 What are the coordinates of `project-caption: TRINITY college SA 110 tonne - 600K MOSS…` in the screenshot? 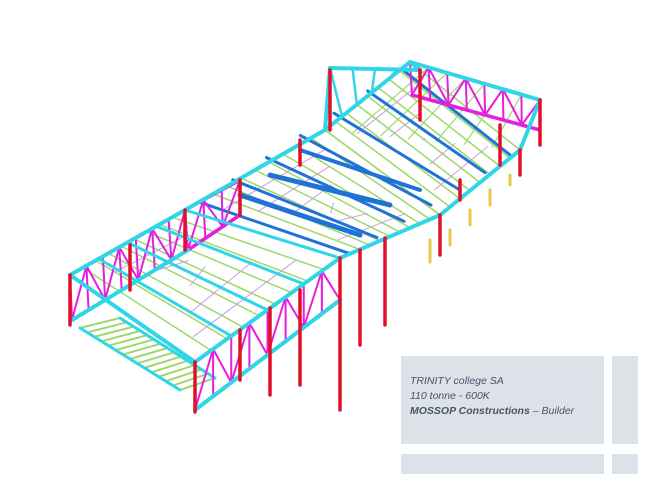 It's located at (492, 396).